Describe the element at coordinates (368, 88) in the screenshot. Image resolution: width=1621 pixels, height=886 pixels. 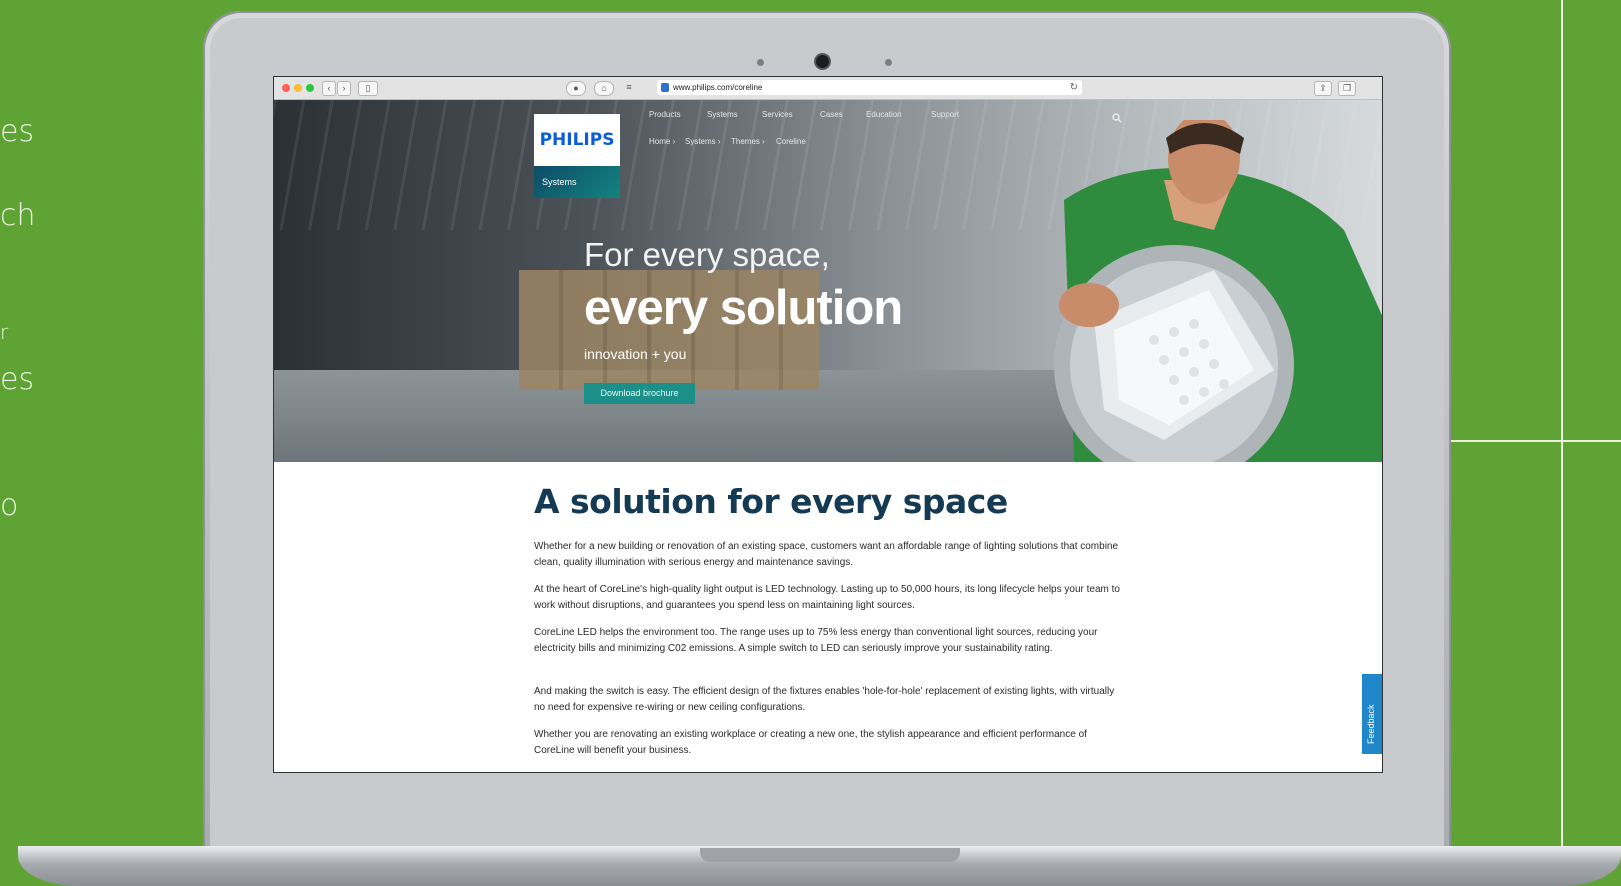
I see `sidebar-icon: ▯` at that location.